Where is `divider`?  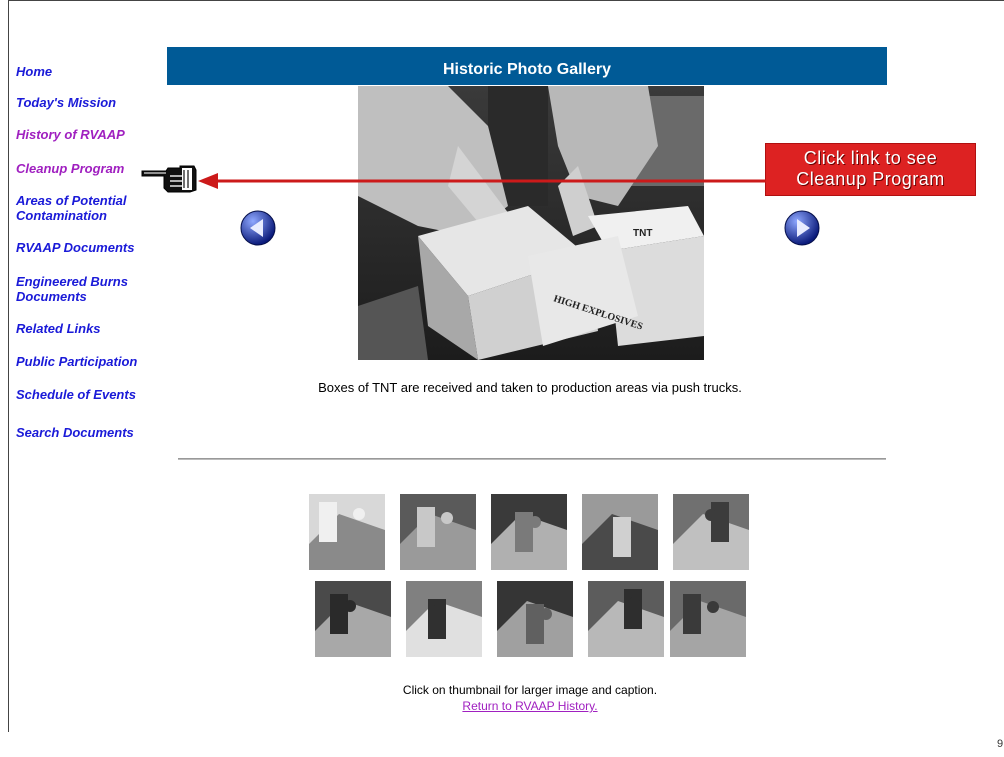 divider is located at coordinates (532, 459).